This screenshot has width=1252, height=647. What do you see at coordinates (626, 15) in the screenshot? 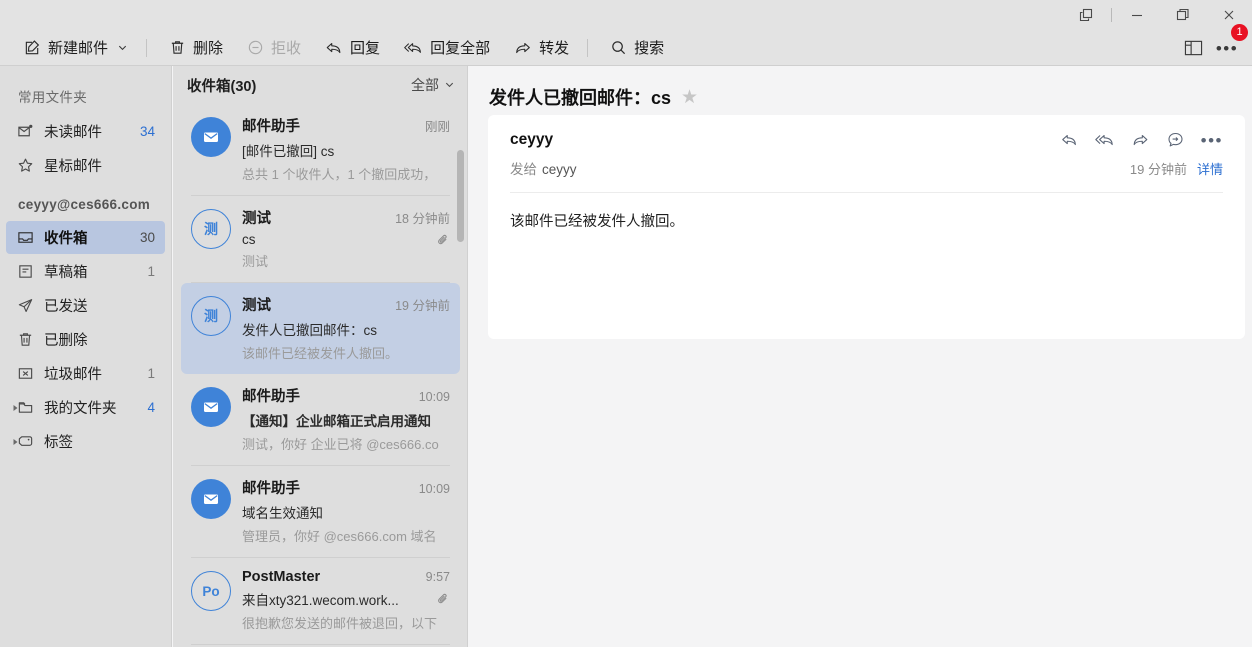
I see `title-bar` at bounding box center [626, 15].